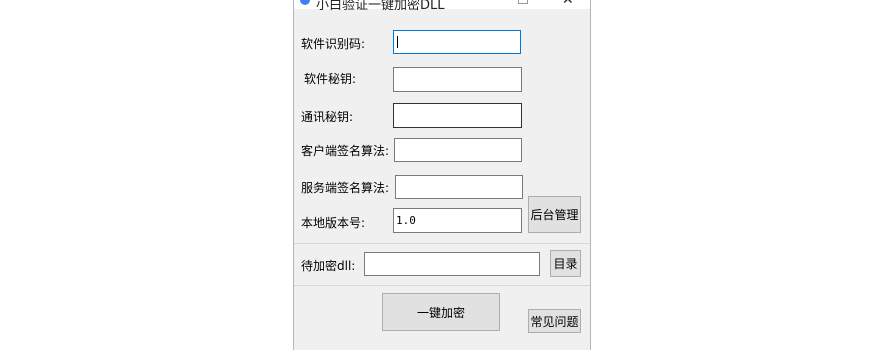 This screenshot has height=350, width=885. What do you see at coordinates (333, 44) in the screenshot?
I see `software-id-label: 软件识别码:` at bounding box center [333, 44].